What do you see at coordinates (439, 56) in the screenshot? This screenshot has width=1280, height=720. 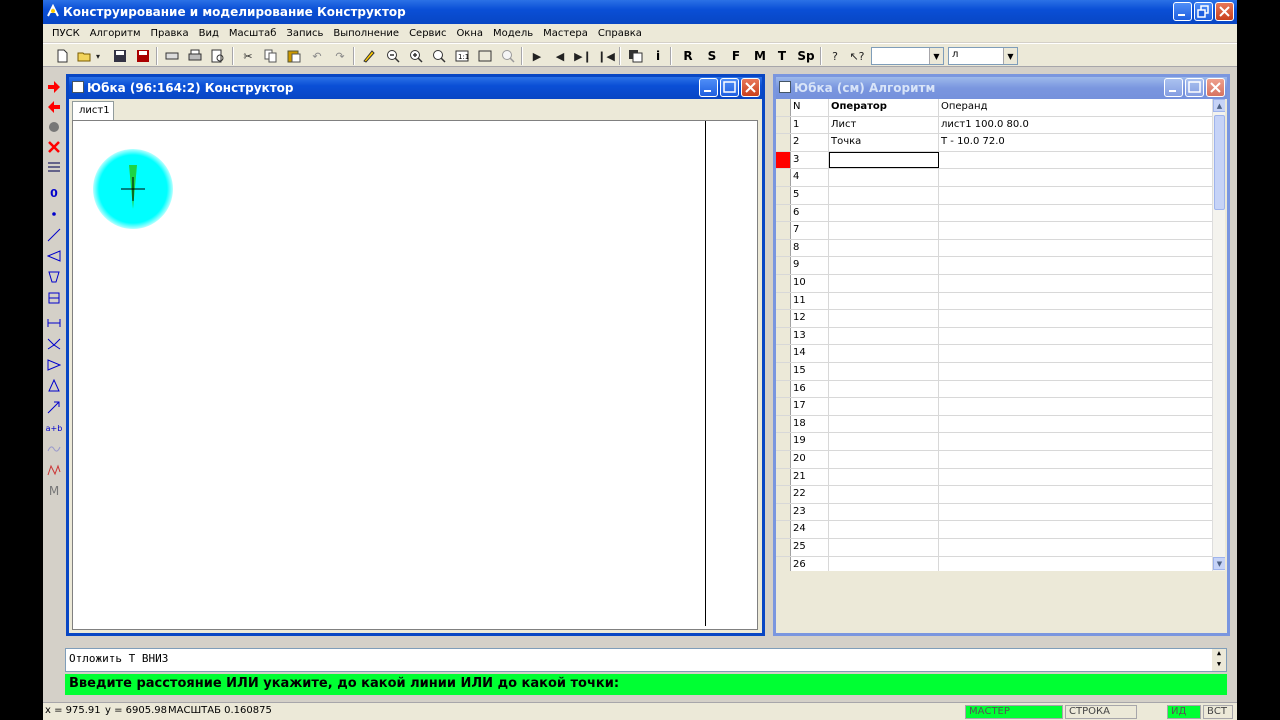 I see `zoom-icon` at bounding box center [439, 56].